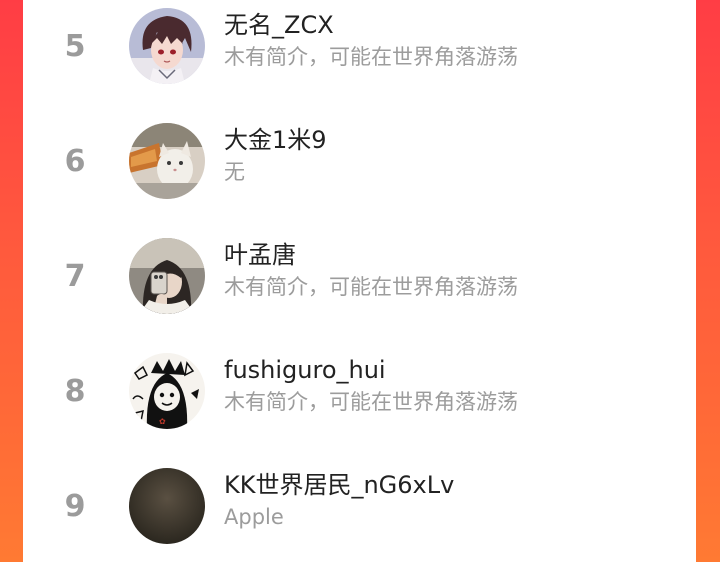 The image size is (720, 562). What do you see at coordinates (275, 140) in the screenshot?
I see `username: 大金1米9` at bounding box center [275, 140].